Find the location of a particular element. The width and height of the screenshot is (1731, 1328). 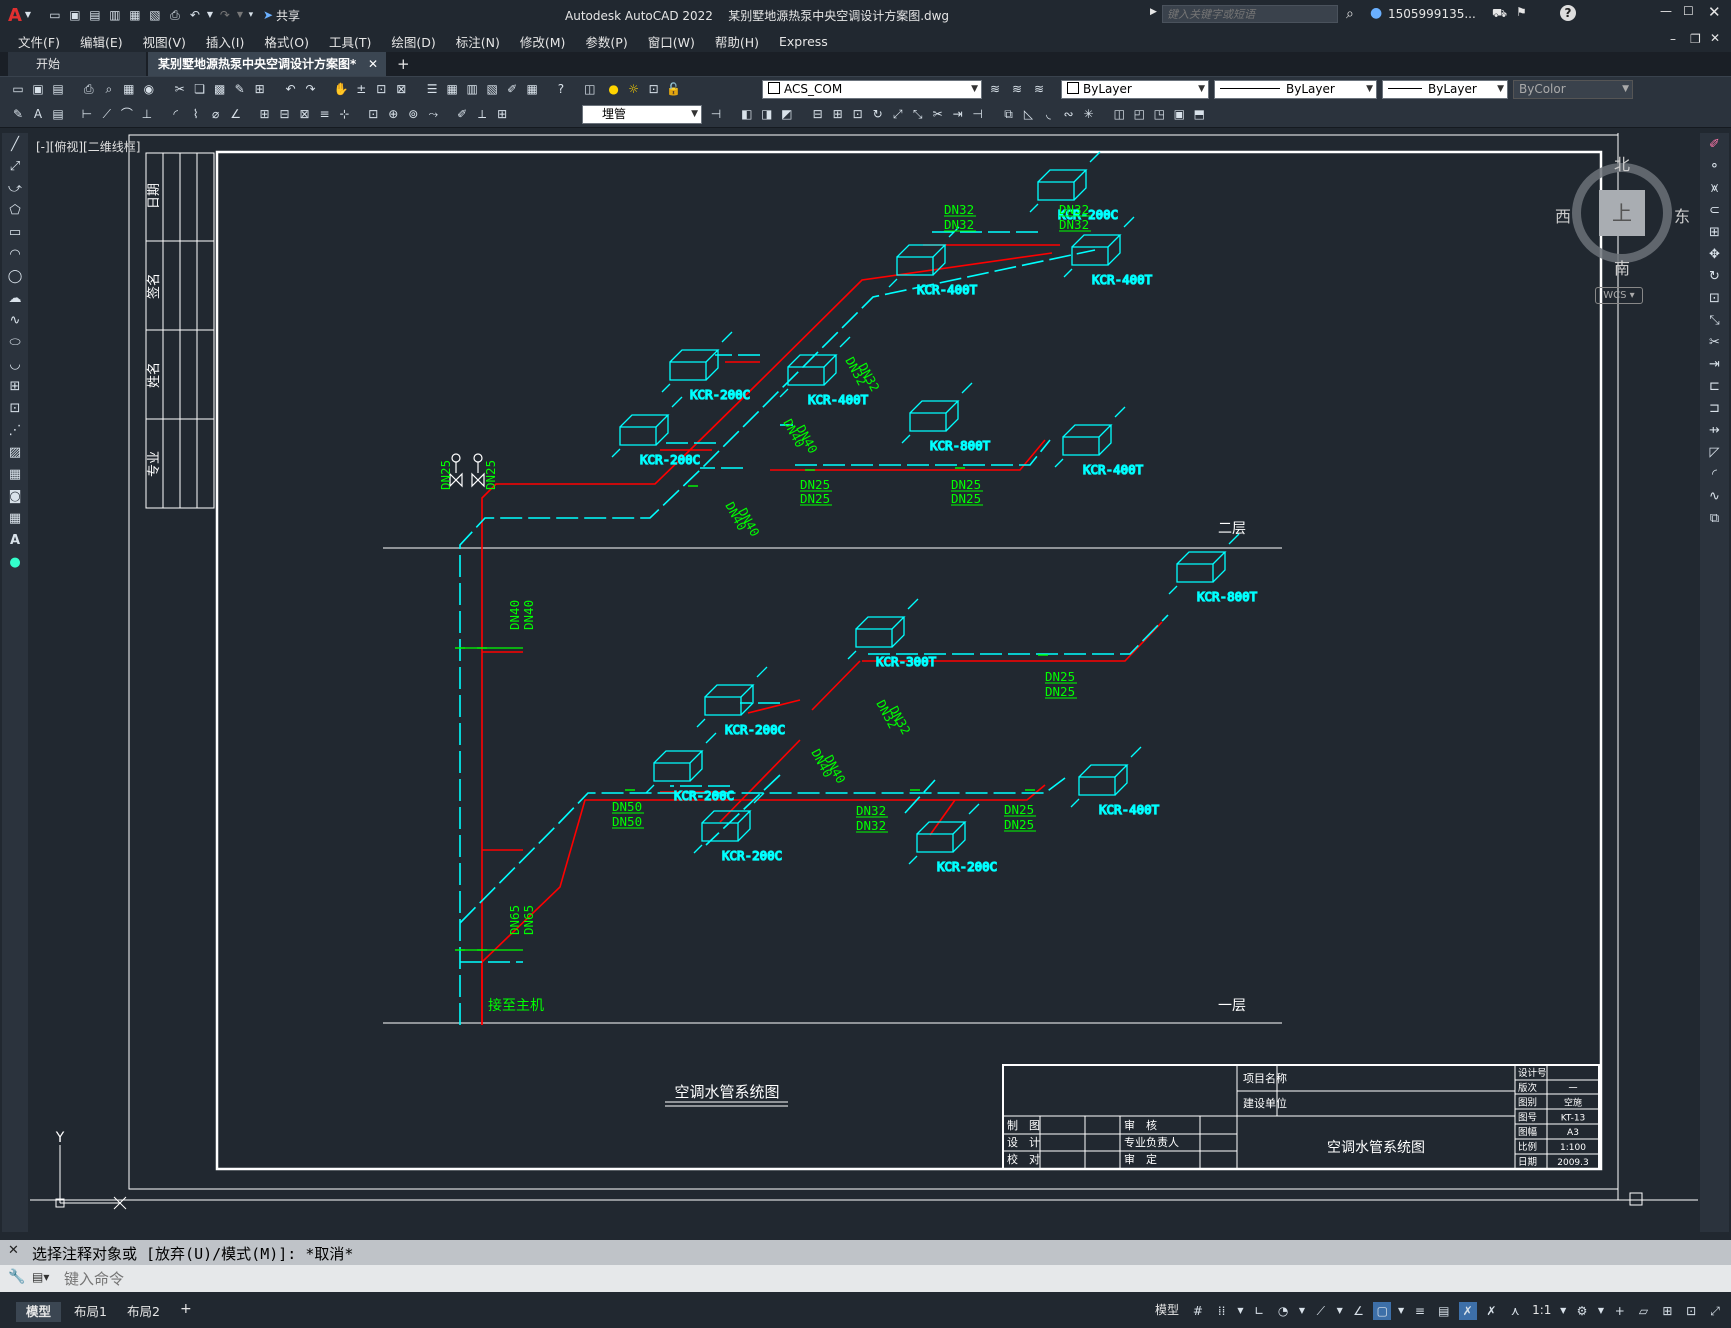

save-as-icon: ▥ is located at coordinates (115, 15).